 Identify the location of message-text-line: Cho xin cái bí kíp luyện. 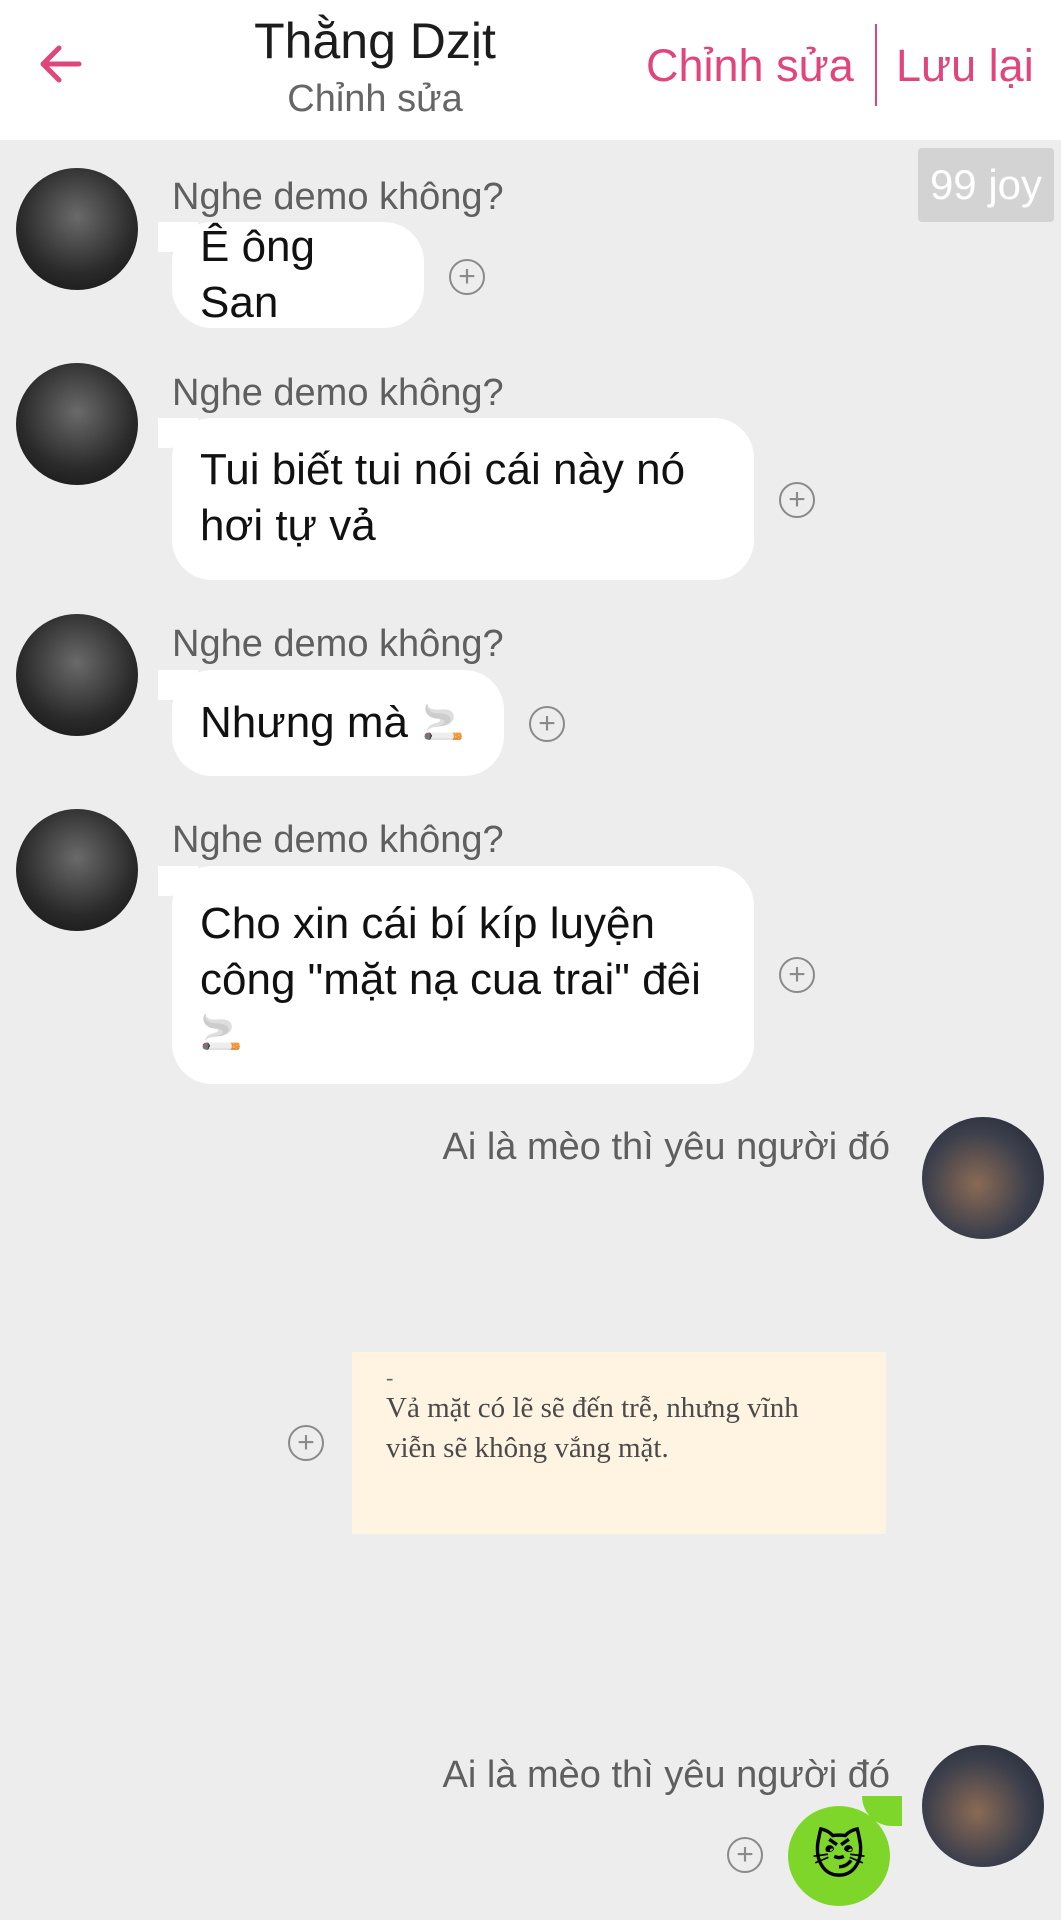
(427, 923).